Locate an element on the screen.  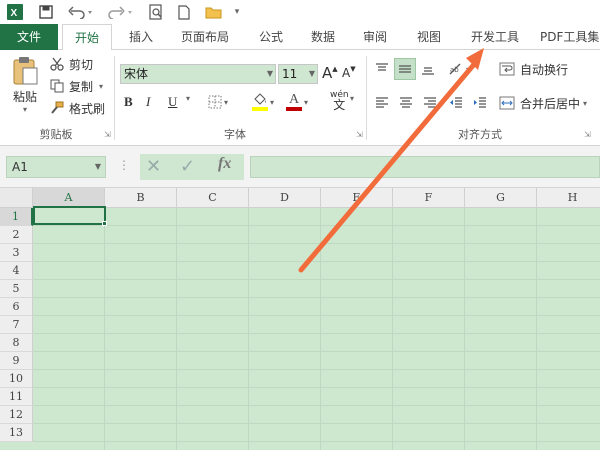
merge-center-button: 合并后居中 ▾ is located at coordinates (542, 103).